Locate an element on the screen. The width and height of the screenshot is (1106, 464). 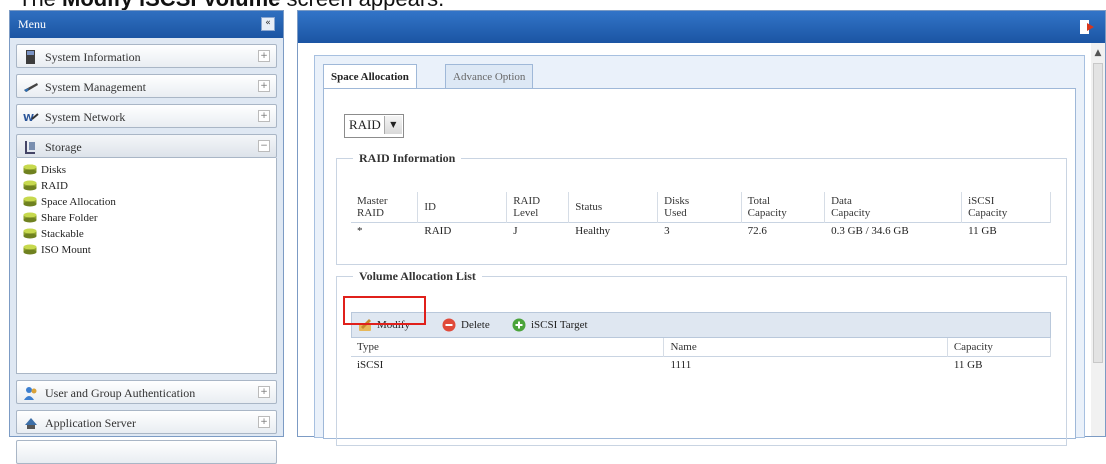
caption: The Modify iSCSI Volume screen appears. is located at coordinates (553, 5).